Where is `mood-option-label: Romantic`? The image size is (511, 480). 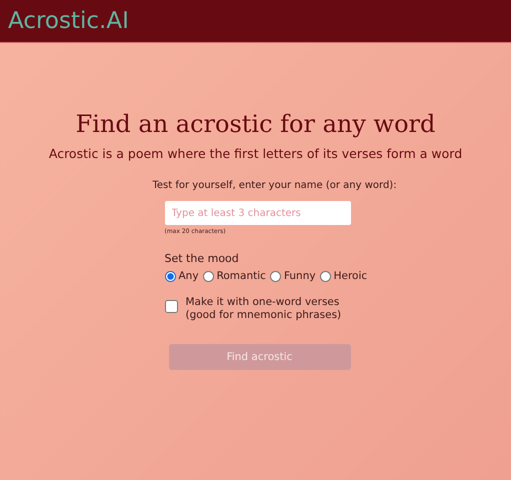
mood-option-label: Romantic is located at coordinates (241, 276).